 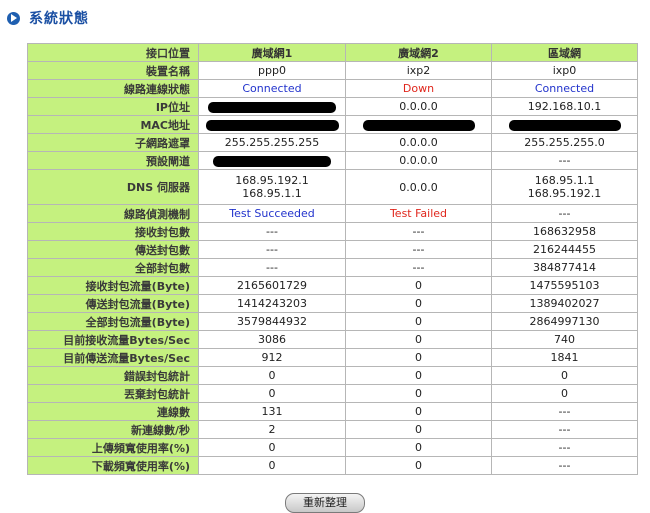 I want to click on cell-wan2: Down, so click(x=418, y=88).